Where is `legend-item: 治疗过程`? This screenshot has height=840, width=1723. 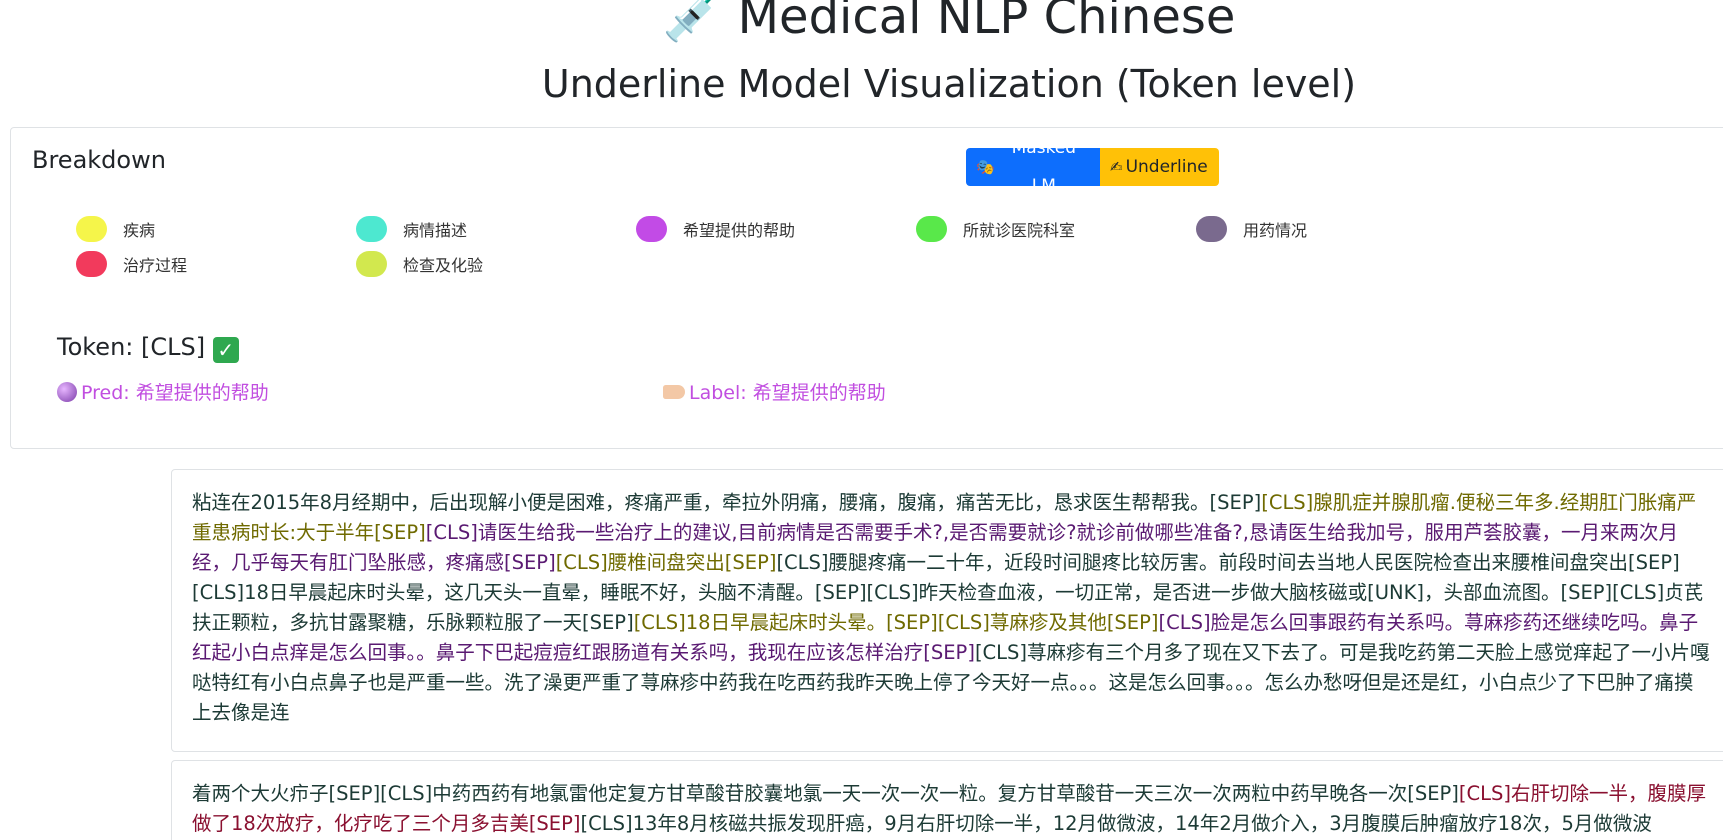
legend-item: 治疗过程 is located at coordinates (131, 264).